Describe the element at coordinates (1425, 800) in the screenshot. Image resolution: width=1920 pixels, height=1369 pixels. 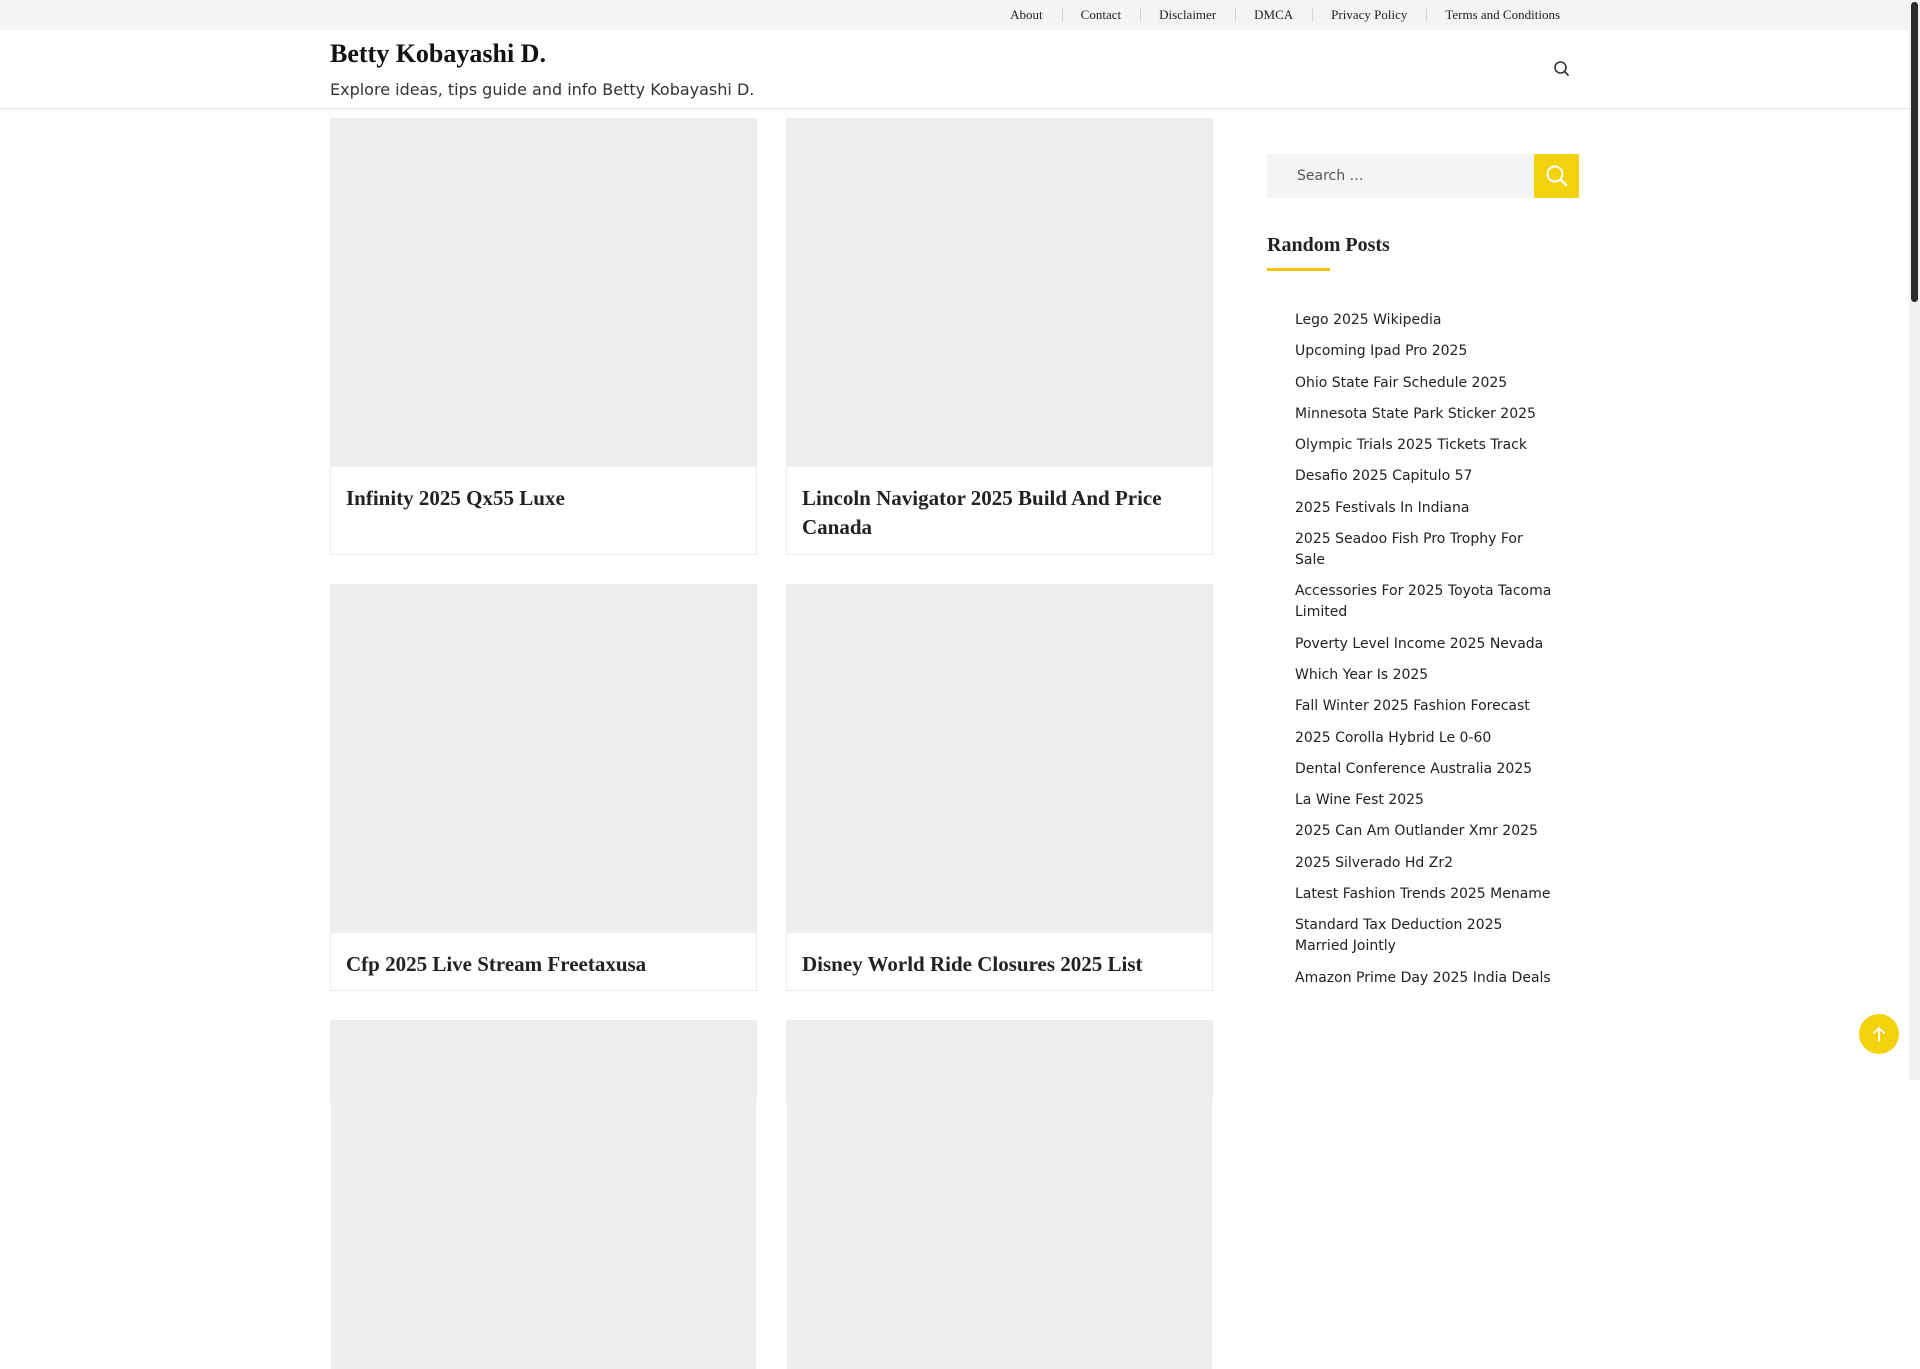
I see `random-post-link: La Wine Fest 2025` at that location.